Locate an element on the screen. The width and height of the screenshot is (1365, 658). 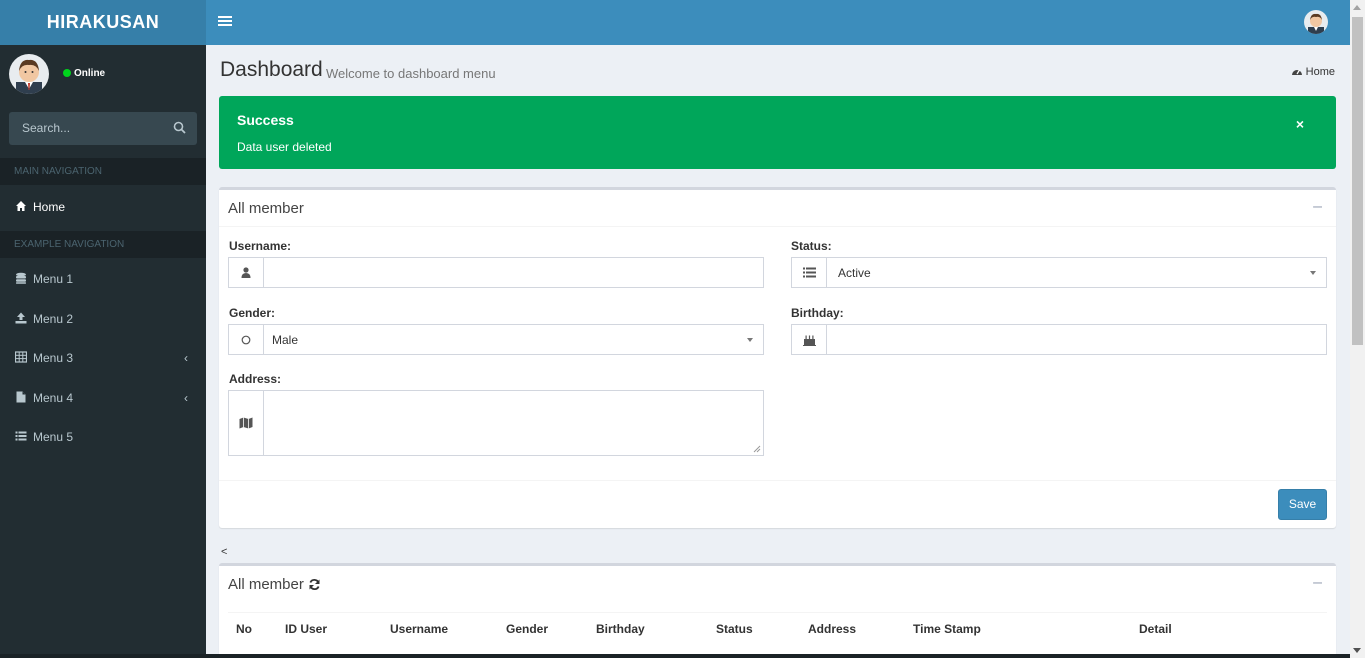
app-logo: HIRAKUSAN is located at coordinates (103, 22).